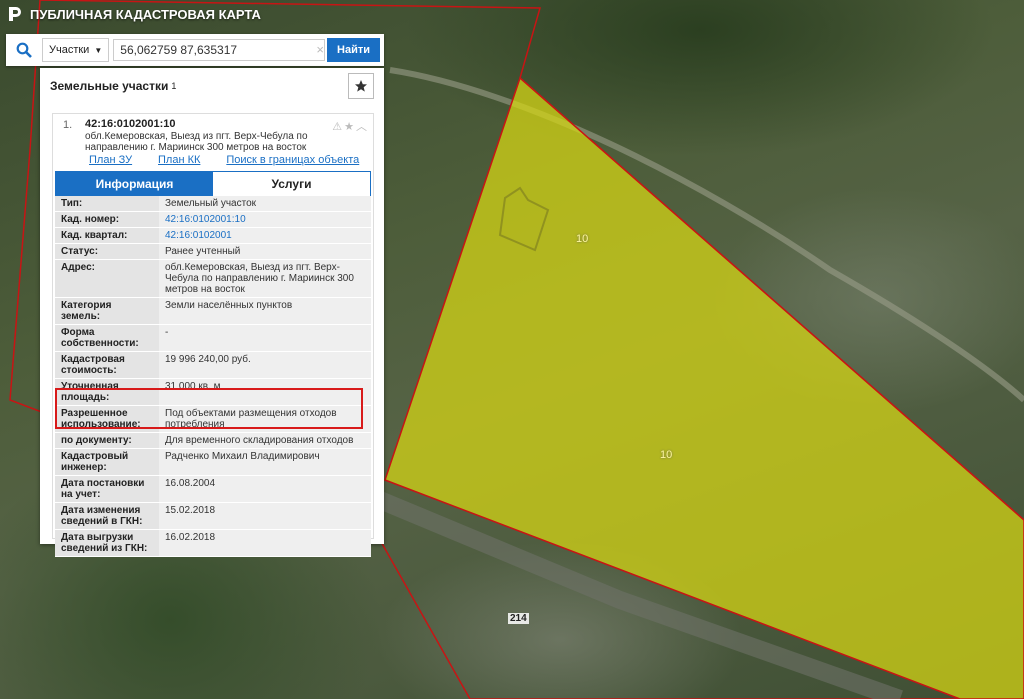  I want to click on card-actions: ⚠★︿, so click(350, 126).